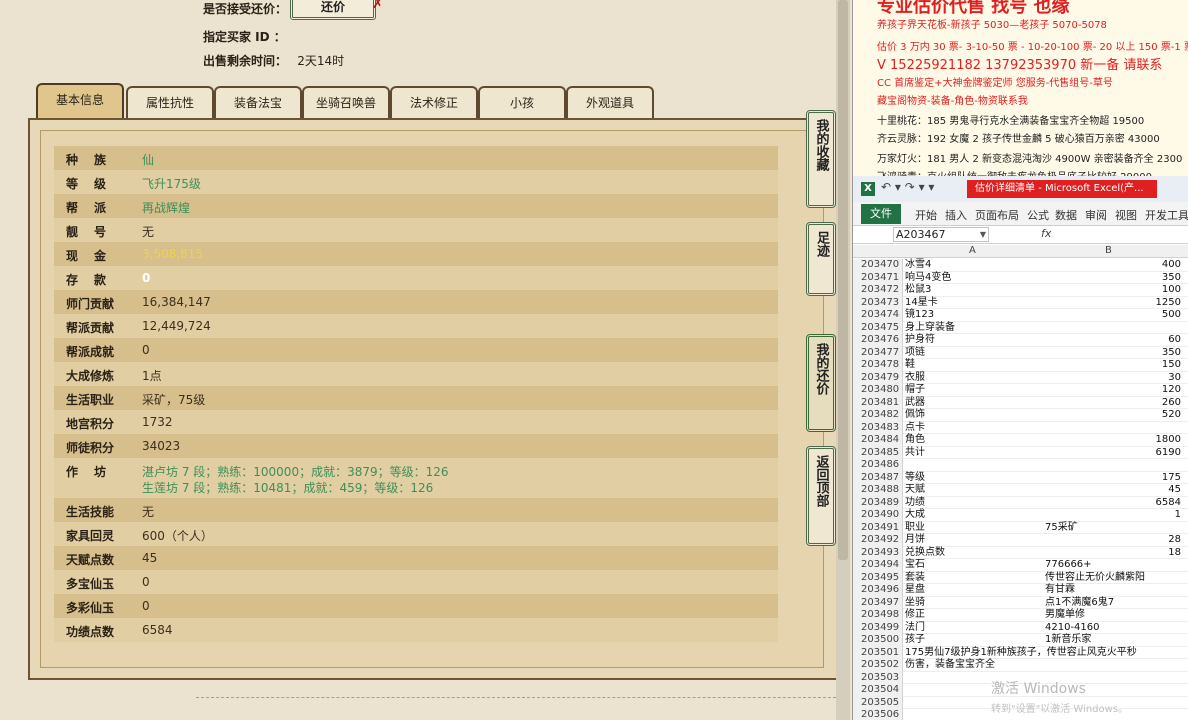  I want to click on cell-b: 75采矿, so click(1114, 528).